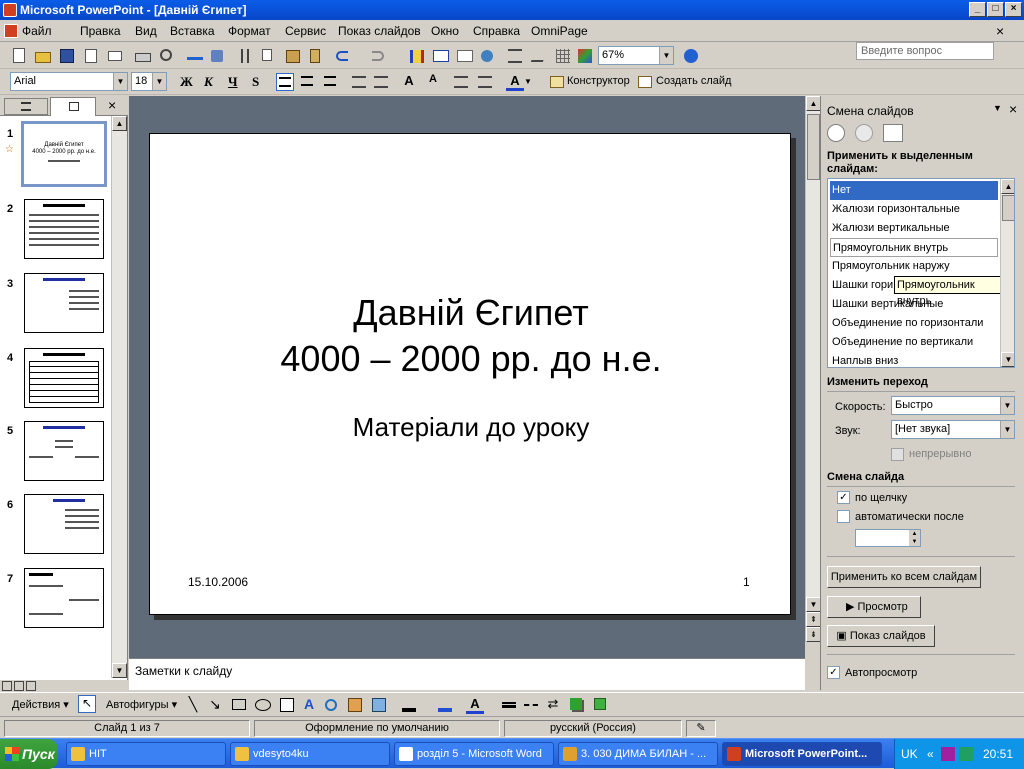  What do you see at coordinates (377, 56) in the screenshot?
I see `redo-icon` at bounding box center [377, 56].